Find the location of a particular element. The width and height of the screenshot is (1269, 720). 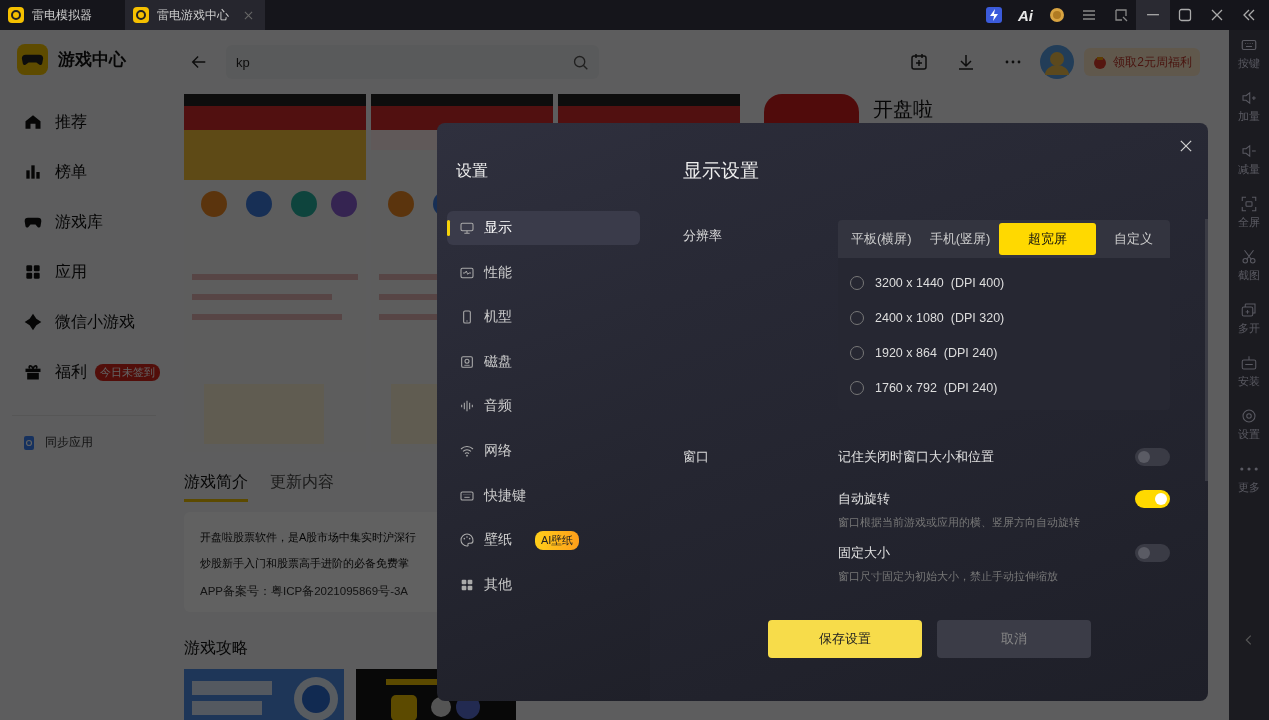

settings-nav-item: 壁纸 AI壁纸 is located at coordinates (543, 540).